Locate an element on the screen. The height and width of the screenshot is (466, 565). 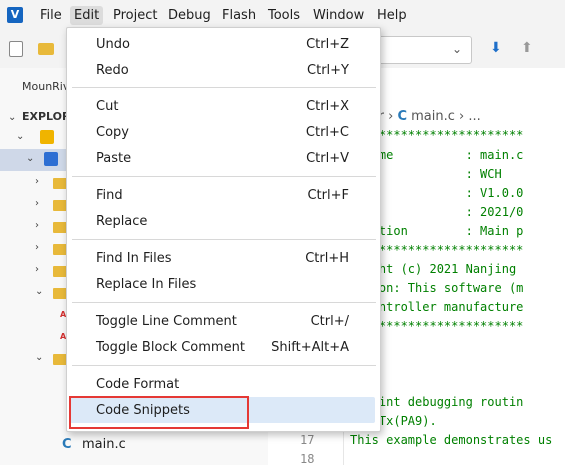
menu-item-copy: Copy is located at coordinates (112, 132).